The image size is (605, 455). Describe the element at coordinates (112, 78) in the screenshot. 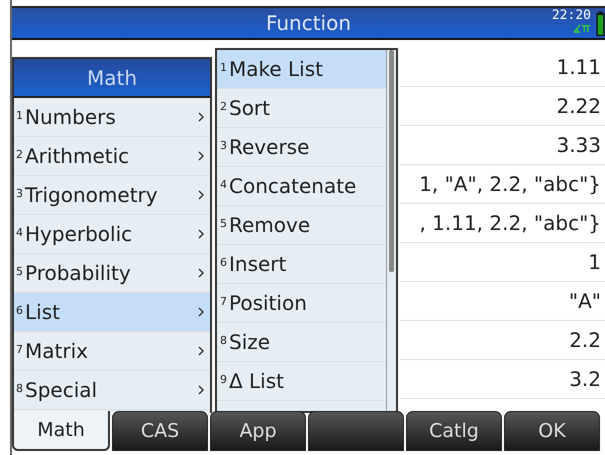

I see `menu-title: Math` at that location.